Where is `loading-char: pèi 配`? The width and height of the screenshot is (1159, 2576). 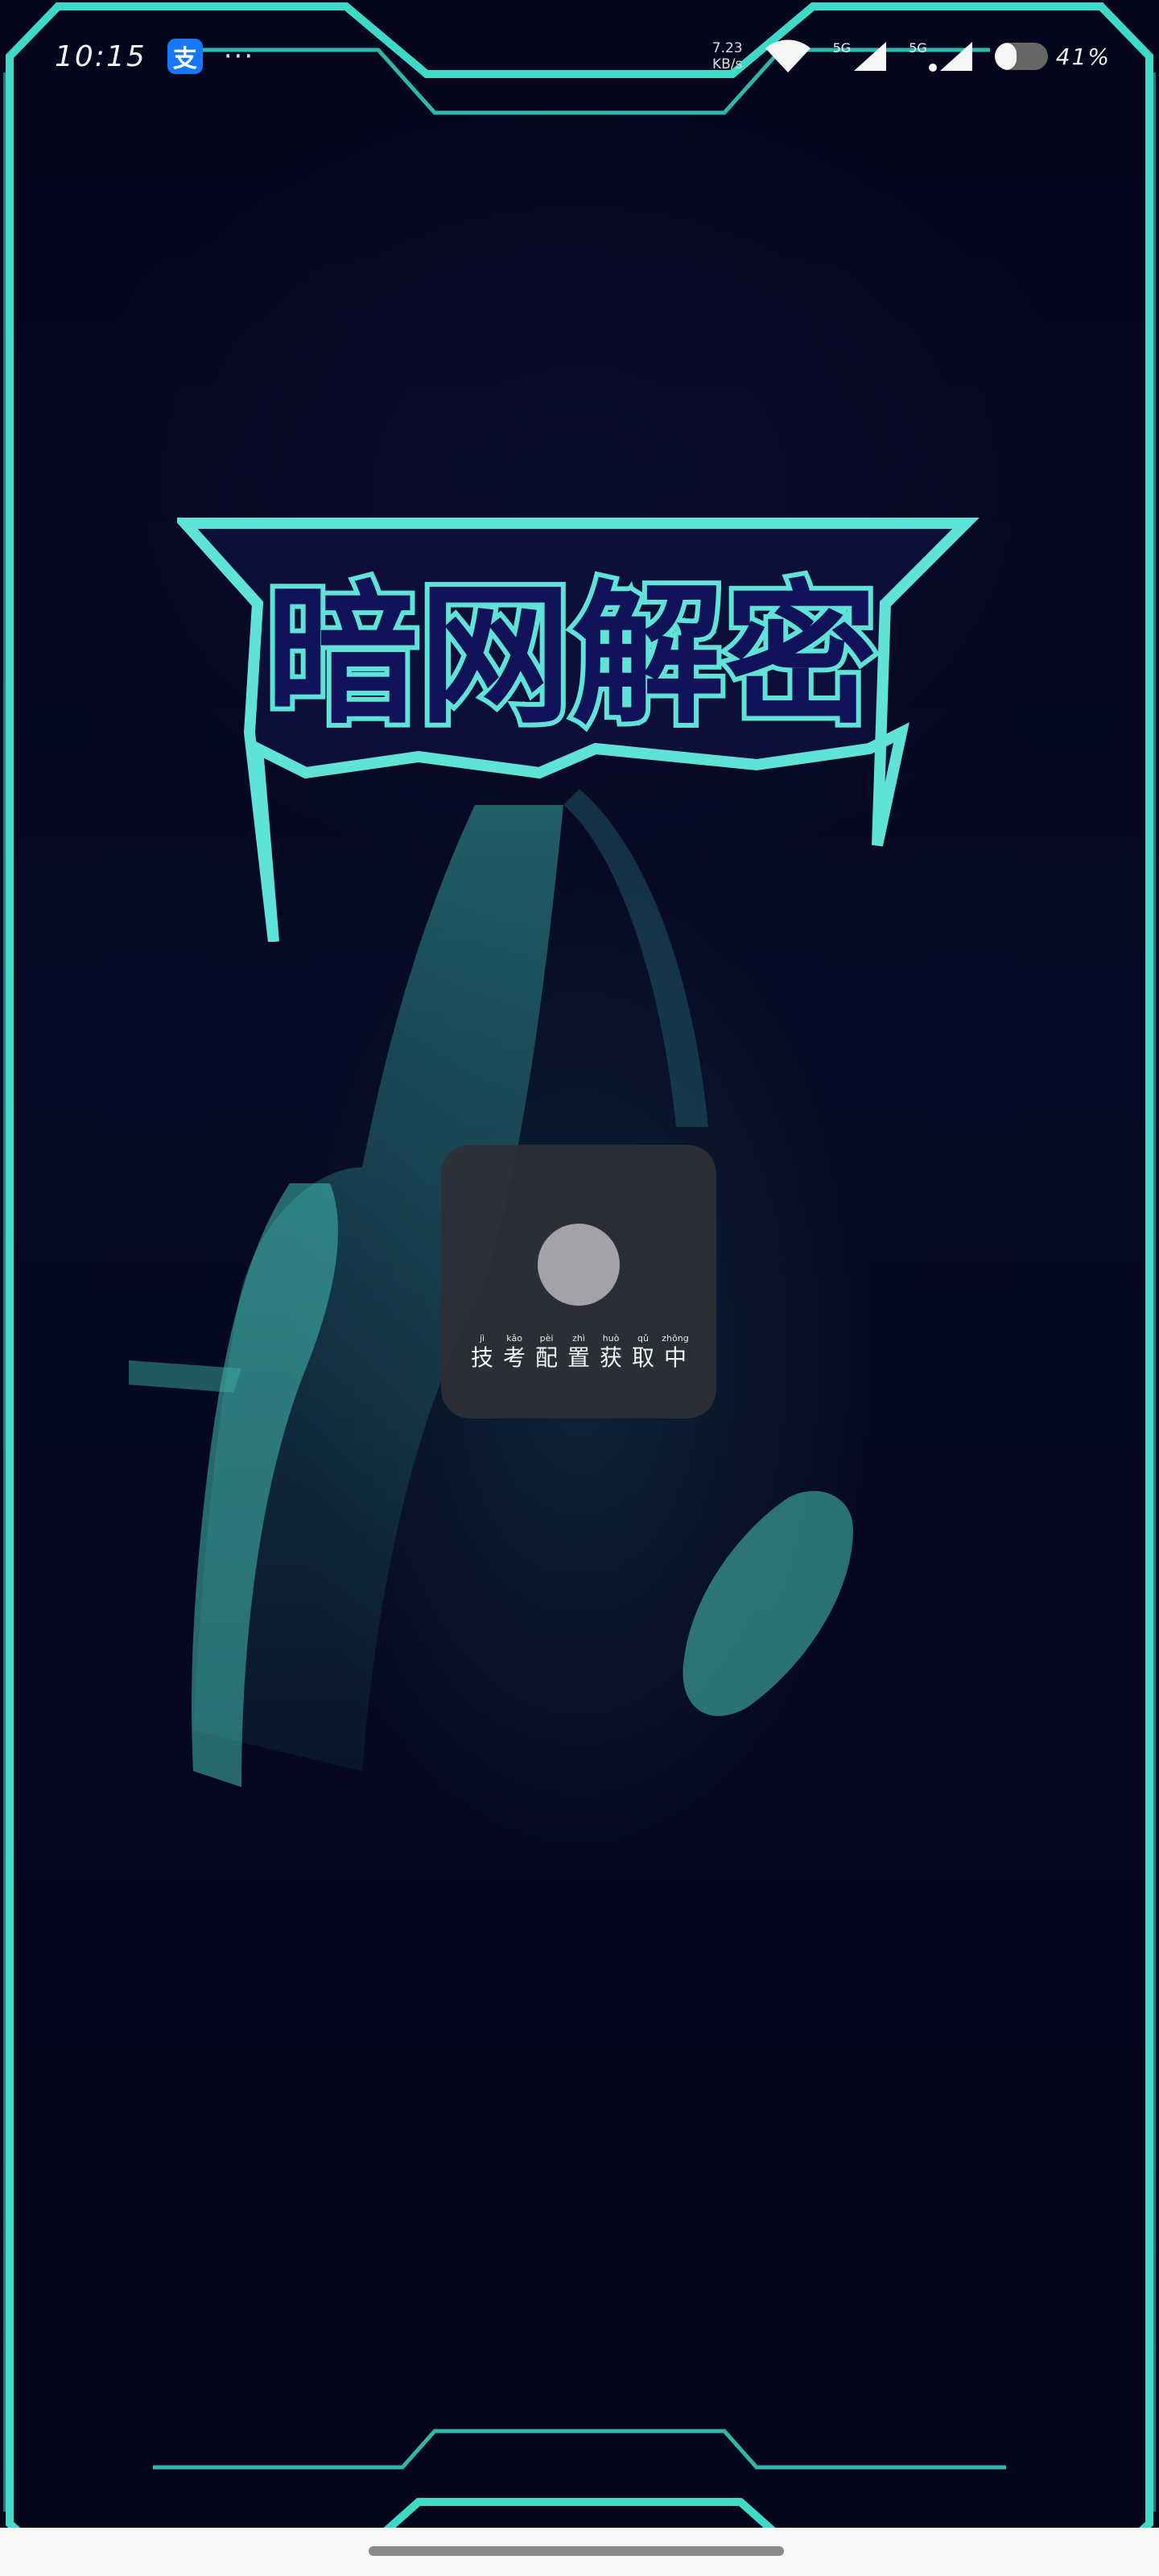 loading-char: pèi 配 is located at coordinates (546, 1352).